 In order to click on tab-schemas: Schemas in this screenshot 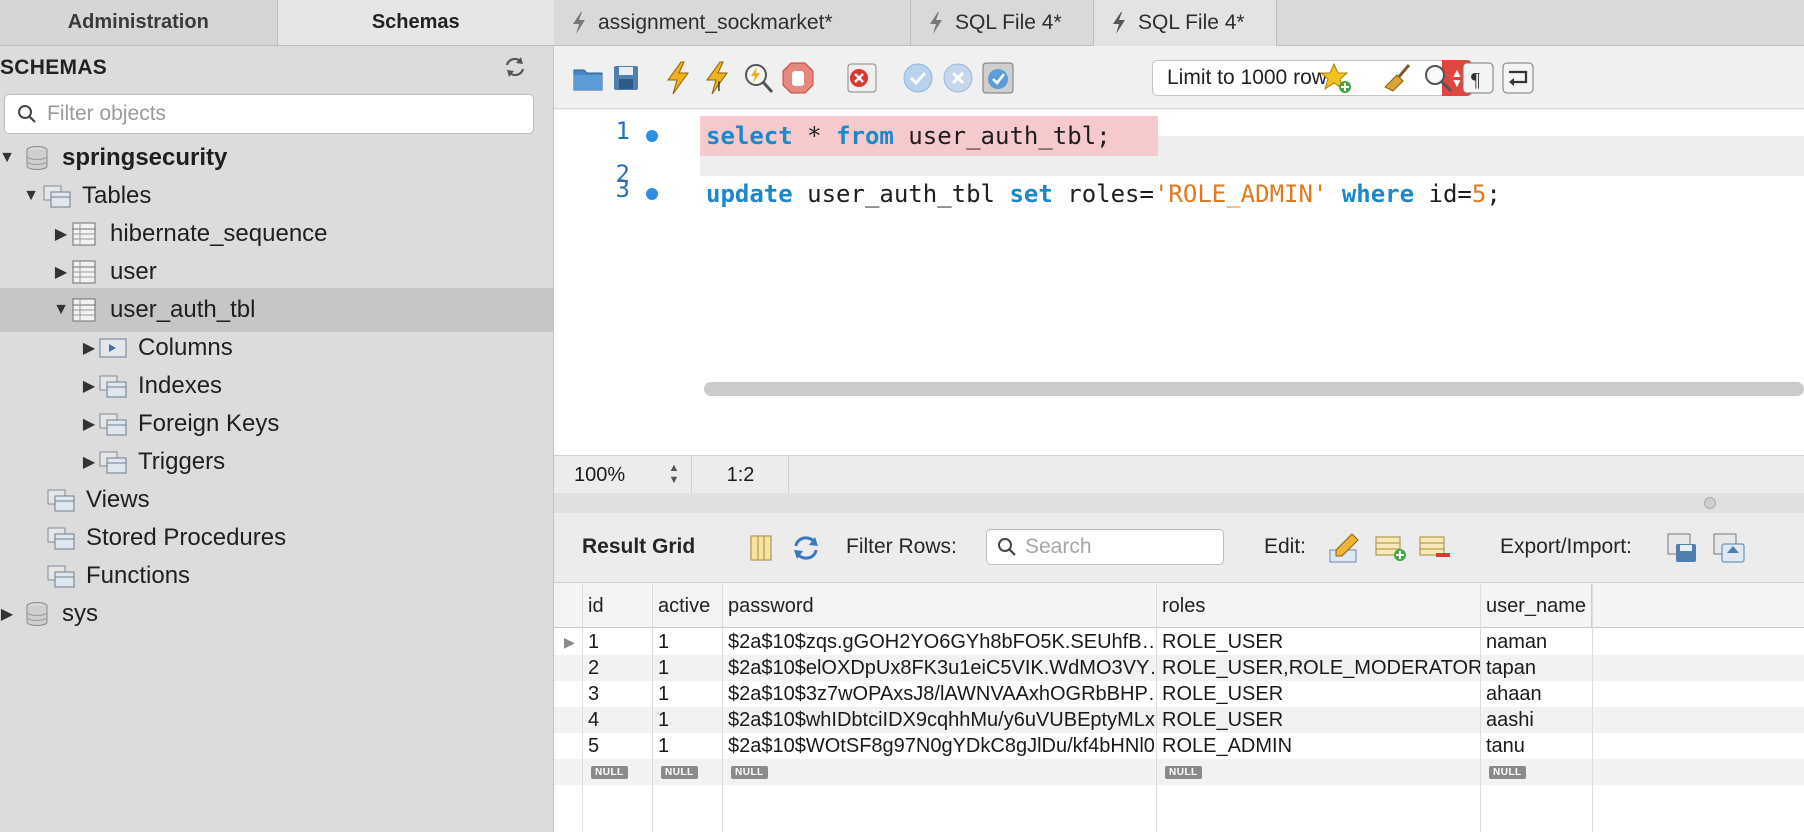, I will do `click(415, 22)`.